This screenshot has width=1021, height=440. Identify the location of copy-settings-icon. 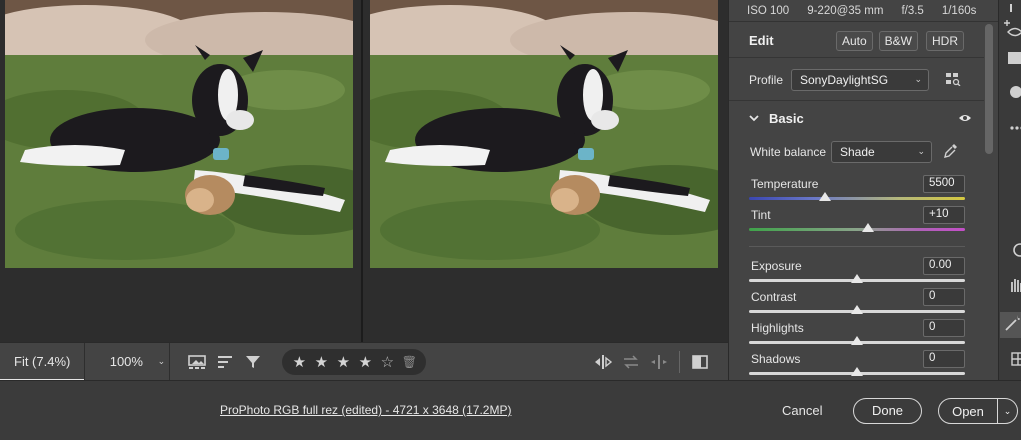
(659, 362).